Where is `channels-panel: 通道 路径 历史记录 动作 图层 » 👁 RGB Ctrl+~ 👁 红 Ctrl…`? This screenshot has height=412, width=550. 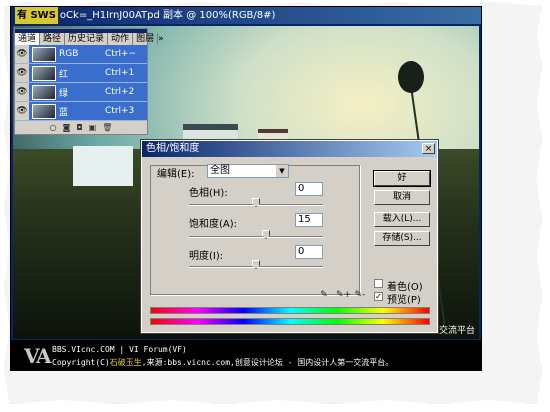 channels-panel: 通道 路径 历史记录 动作 图层 » 👁 RGB Ctrl+~ 👁 红 Ctrl… is located at coordinates (89, 81).